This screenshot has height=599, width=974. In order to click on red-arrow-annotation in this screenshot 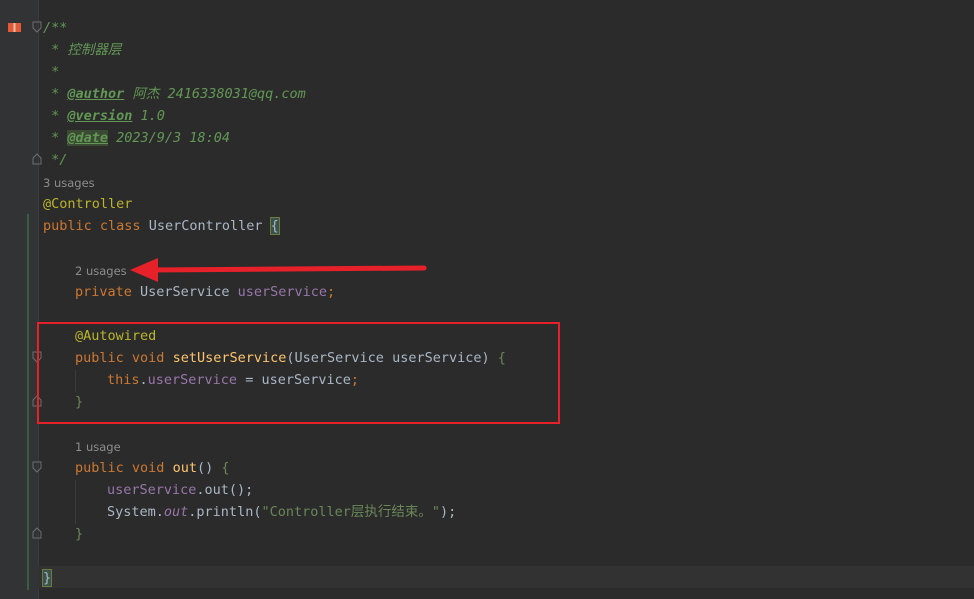, I will do `click(278, 270)`.